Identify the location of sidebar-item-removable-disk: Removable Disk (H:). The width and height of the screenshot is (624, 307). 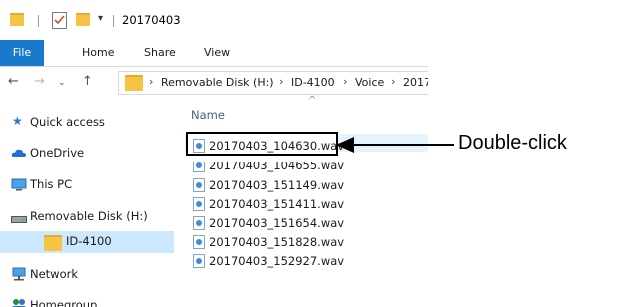
(87, 217).